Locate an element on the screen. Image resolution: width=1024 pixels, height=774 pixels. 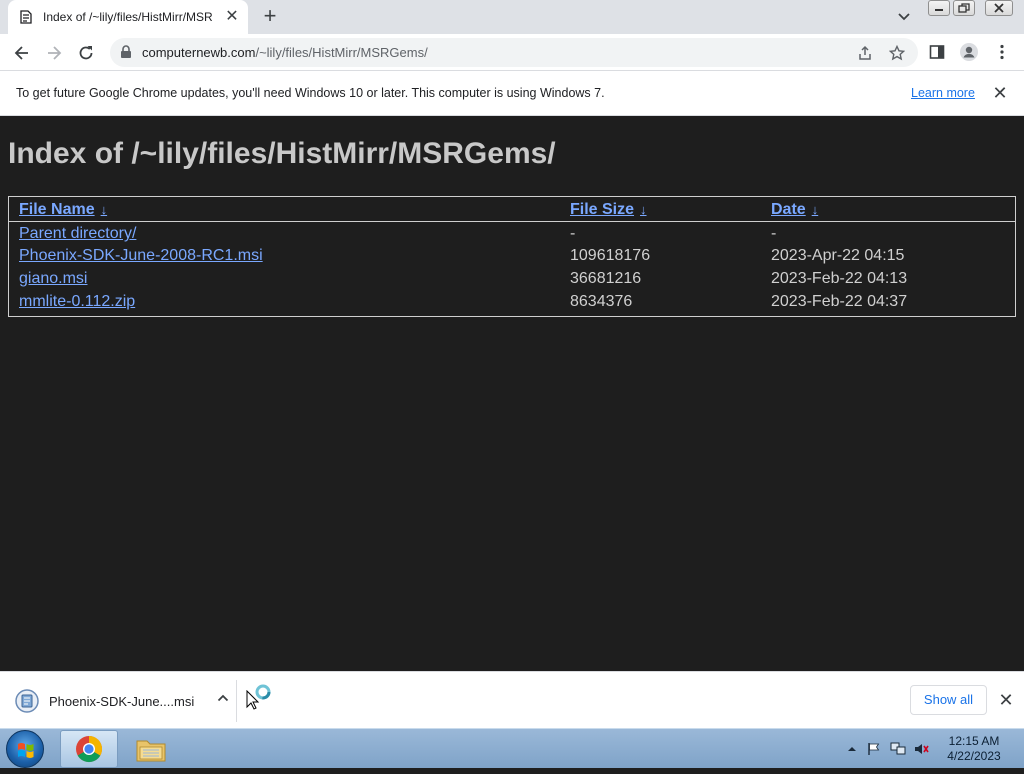
lock-icon is located at coordinates (126, 54).